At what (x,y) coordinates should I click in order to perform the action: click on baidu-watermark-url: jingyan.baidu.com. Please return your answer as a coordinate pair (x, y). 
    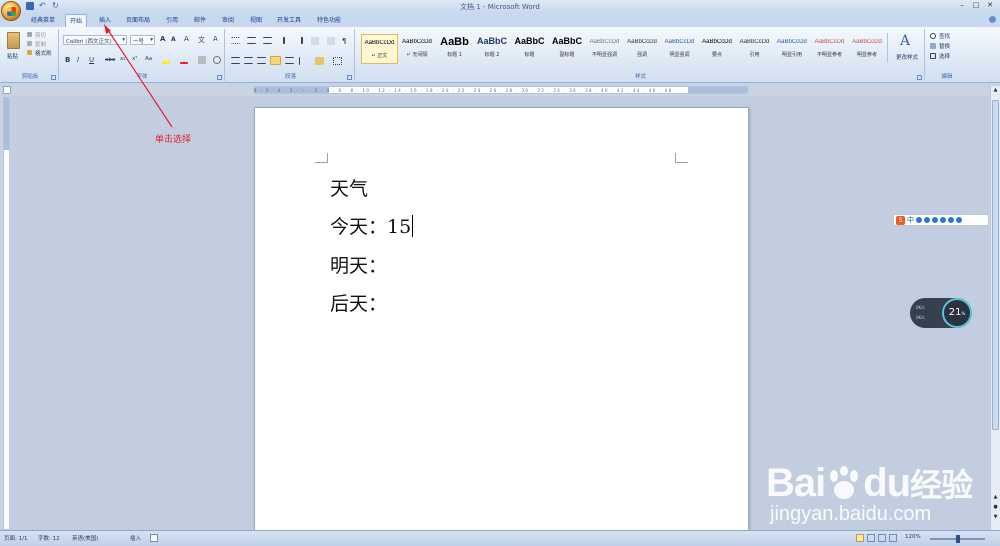
    Looking at the image, I should click on (851, 514).